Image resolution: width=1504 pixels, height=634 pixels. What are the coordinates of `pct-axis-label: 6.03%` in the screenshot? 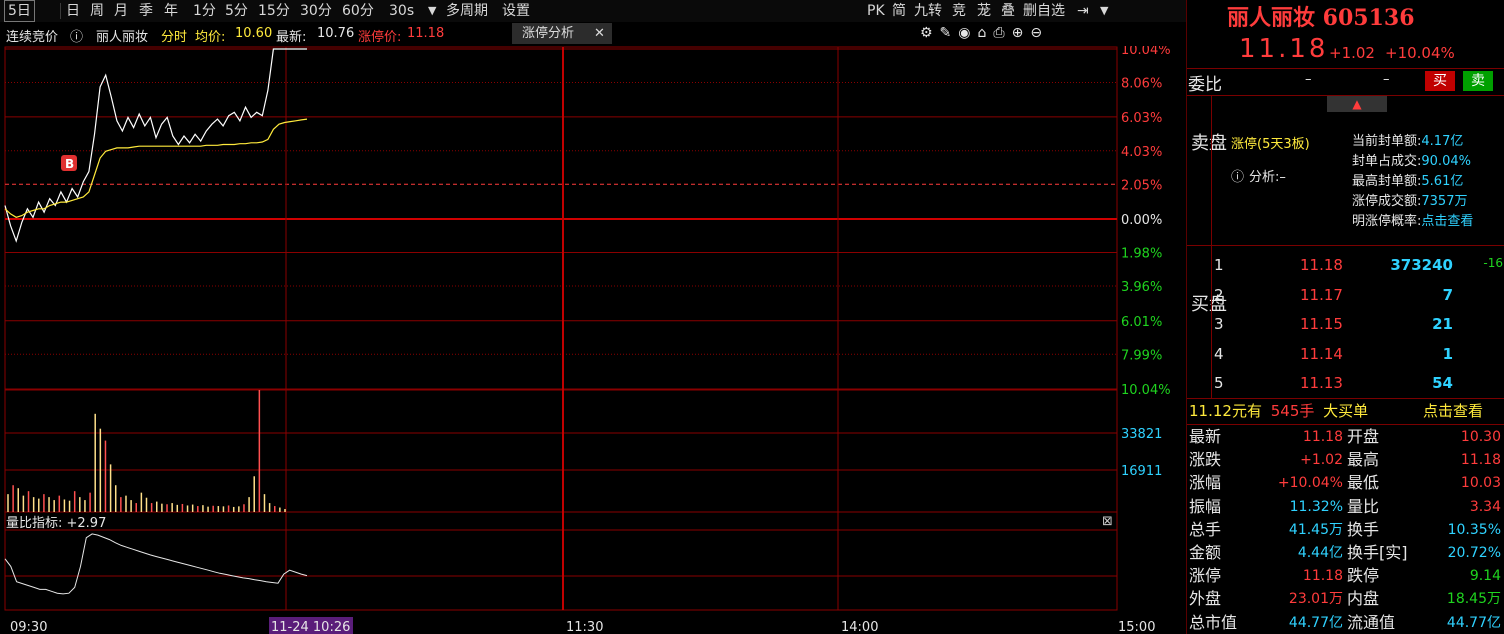 It's located at (1141, 118).